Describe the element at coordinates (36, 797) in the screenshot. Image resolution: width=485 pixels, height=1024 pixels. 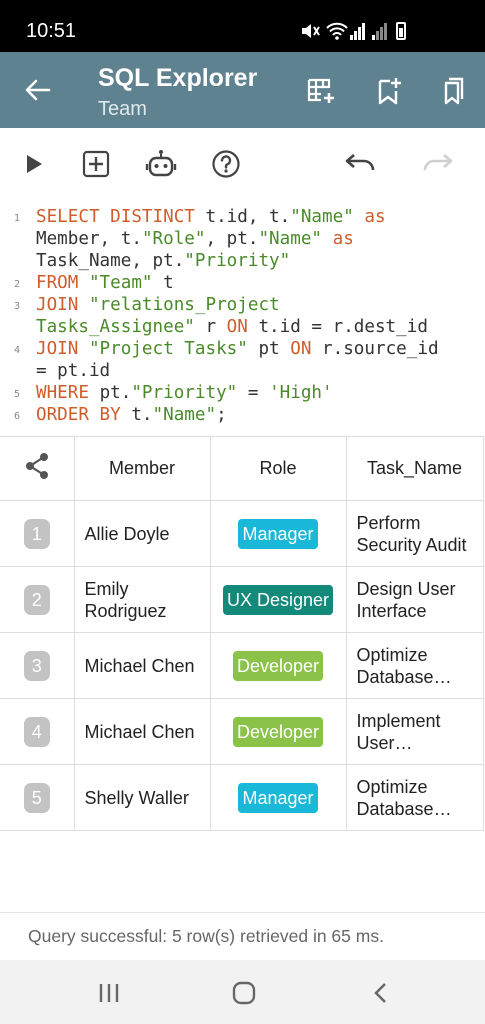
I see `row-index: 5` at that location.